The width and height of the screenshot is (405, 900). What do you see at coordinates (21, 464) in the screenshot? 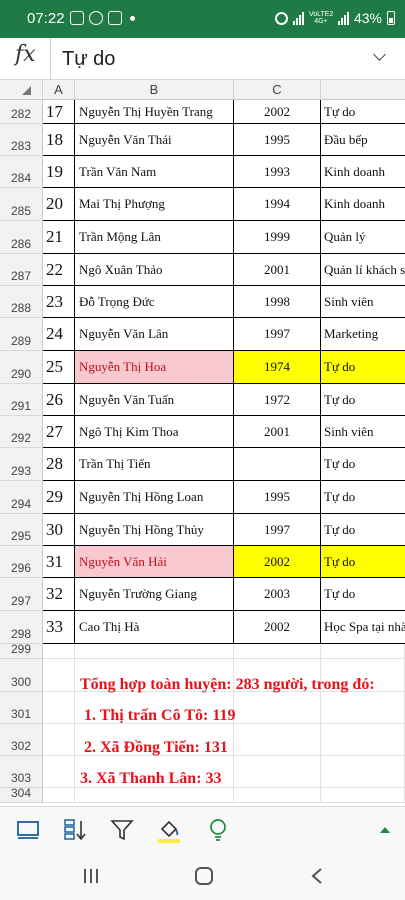
I see `row-header: 293` at bounding box center [21, 464].